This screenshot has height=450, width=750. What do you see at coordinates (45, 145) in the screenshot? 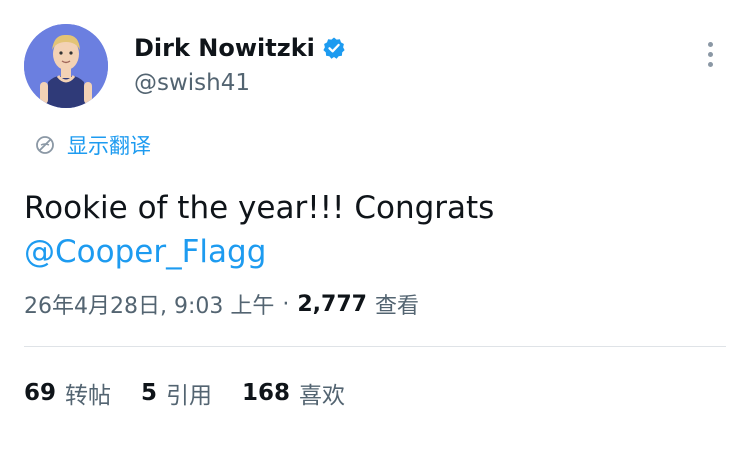
I see `globe-translate-icon` at bounding box center [45, 145].